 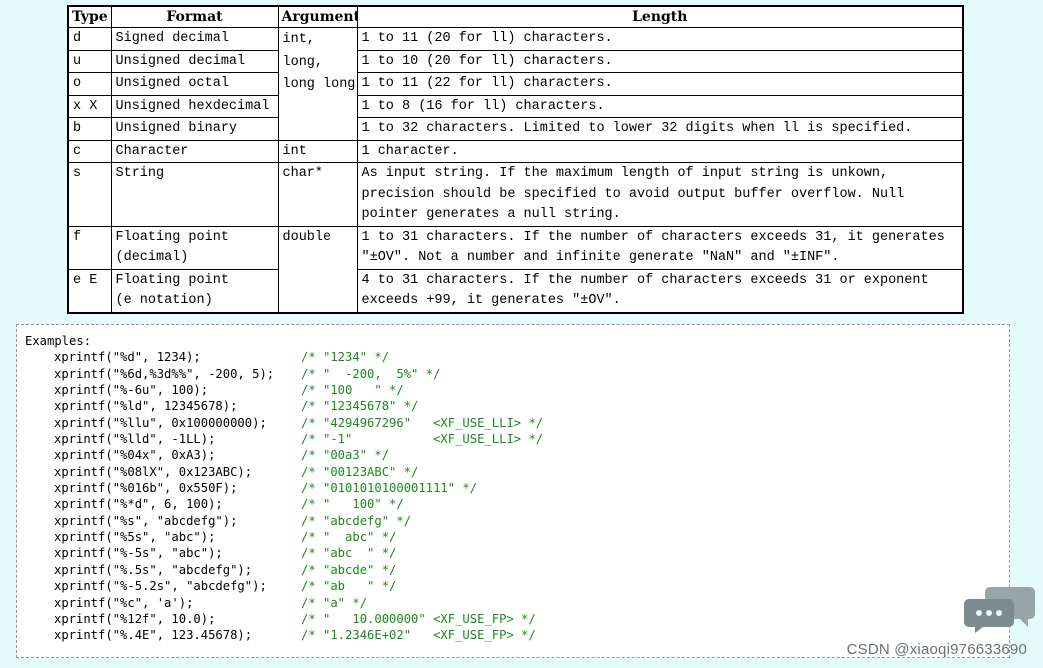 What do you see at coordinates (153, 635) in the screenshot?
I see `example-code: xprintf("%.4E", 123.45678);` at bounding box center [153, 635].